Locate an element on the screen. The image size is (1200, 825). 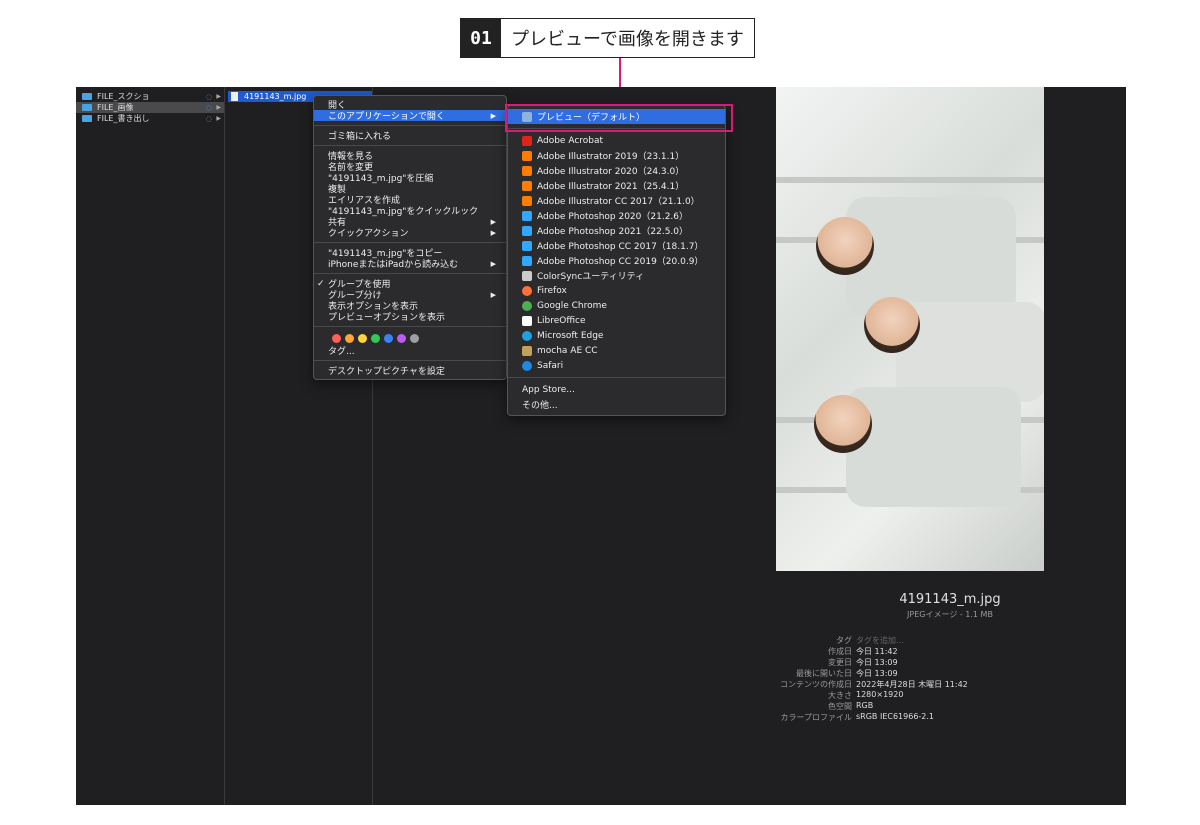
metadata-key: カラープロファイル is located at coordinates (816, 717).